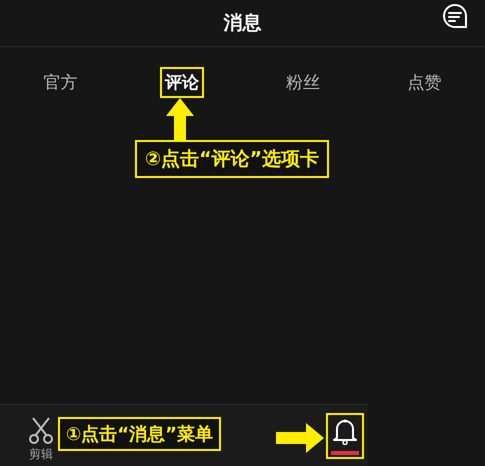  What do you see at coordinates (41, 430) in the screenshot?
I see `scissors-icon` at bounding box center [41, 430].